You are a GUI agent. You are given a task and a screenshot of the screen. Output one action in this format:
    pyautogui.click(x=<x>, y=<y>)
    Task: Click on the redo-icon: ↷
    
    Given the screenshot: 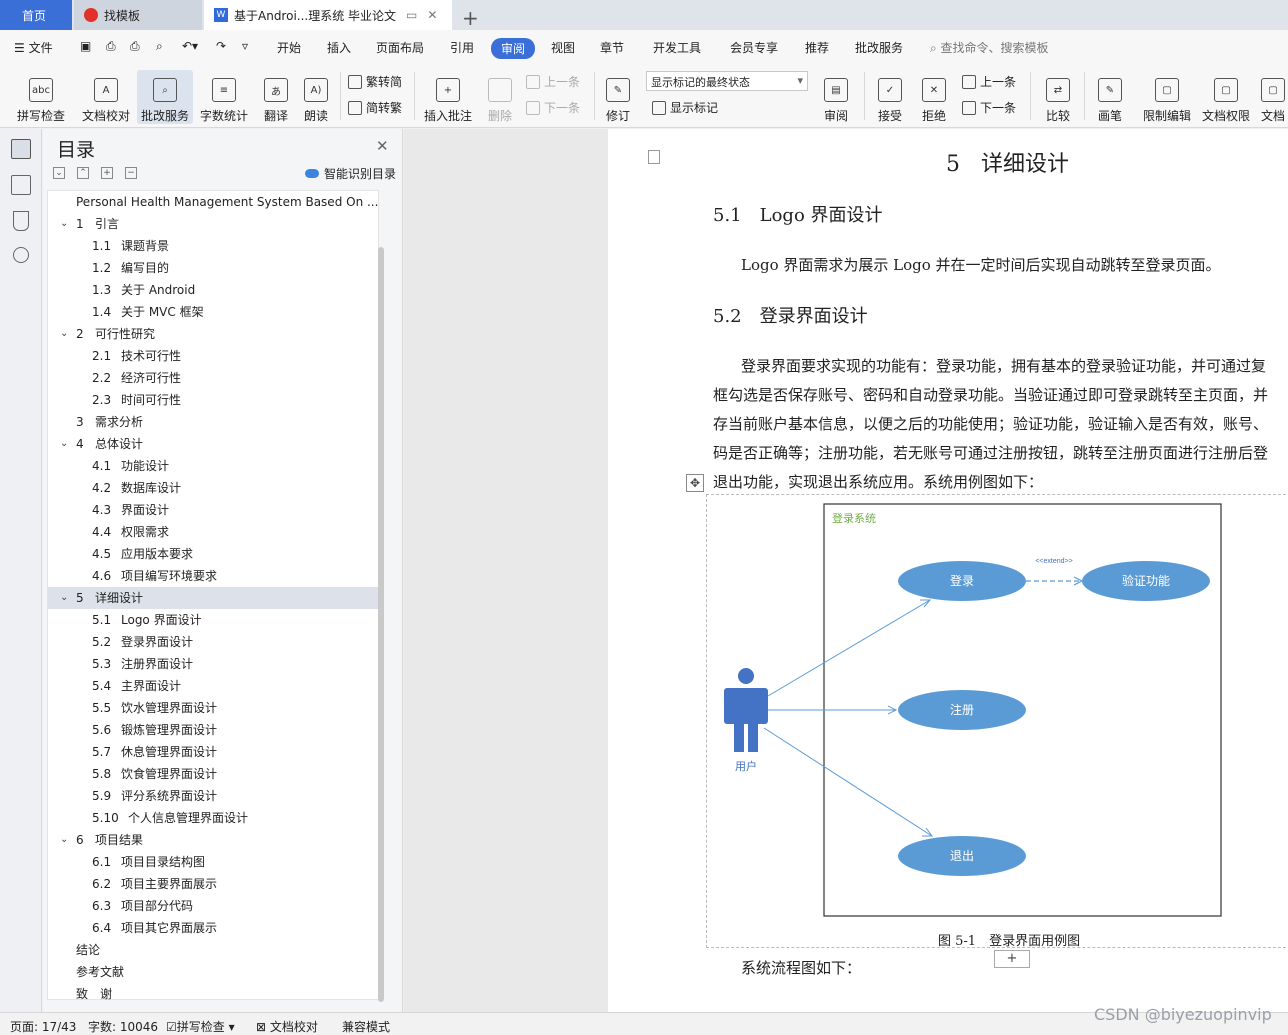 What is the action you would take?
    pyautogui.click(x=221, y=46)
    